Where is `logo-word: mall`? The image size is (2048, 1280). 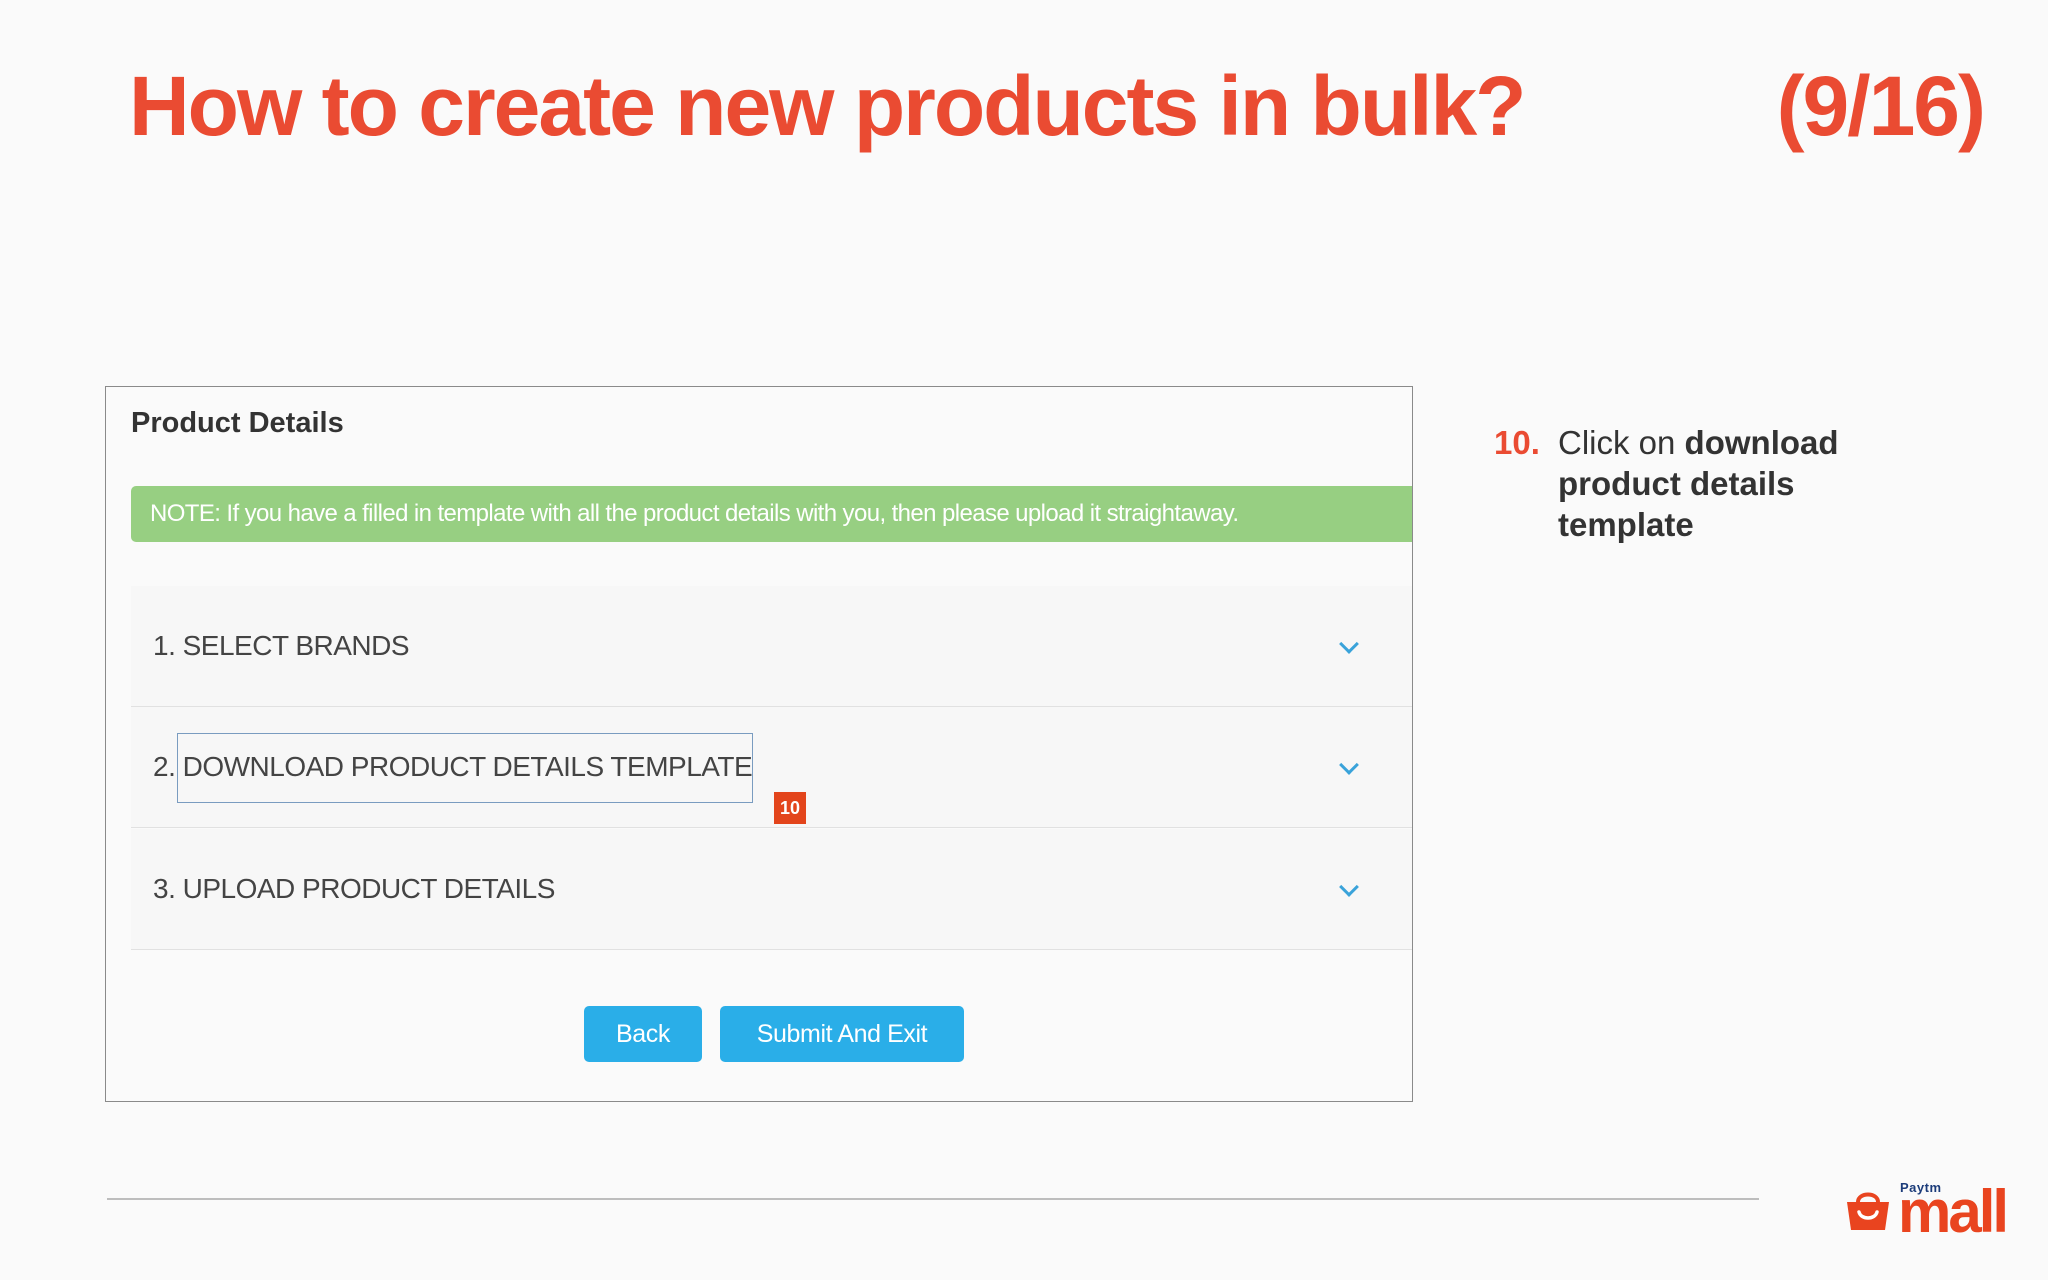
logo-word: mall is located at coordinates (1953, 1211).